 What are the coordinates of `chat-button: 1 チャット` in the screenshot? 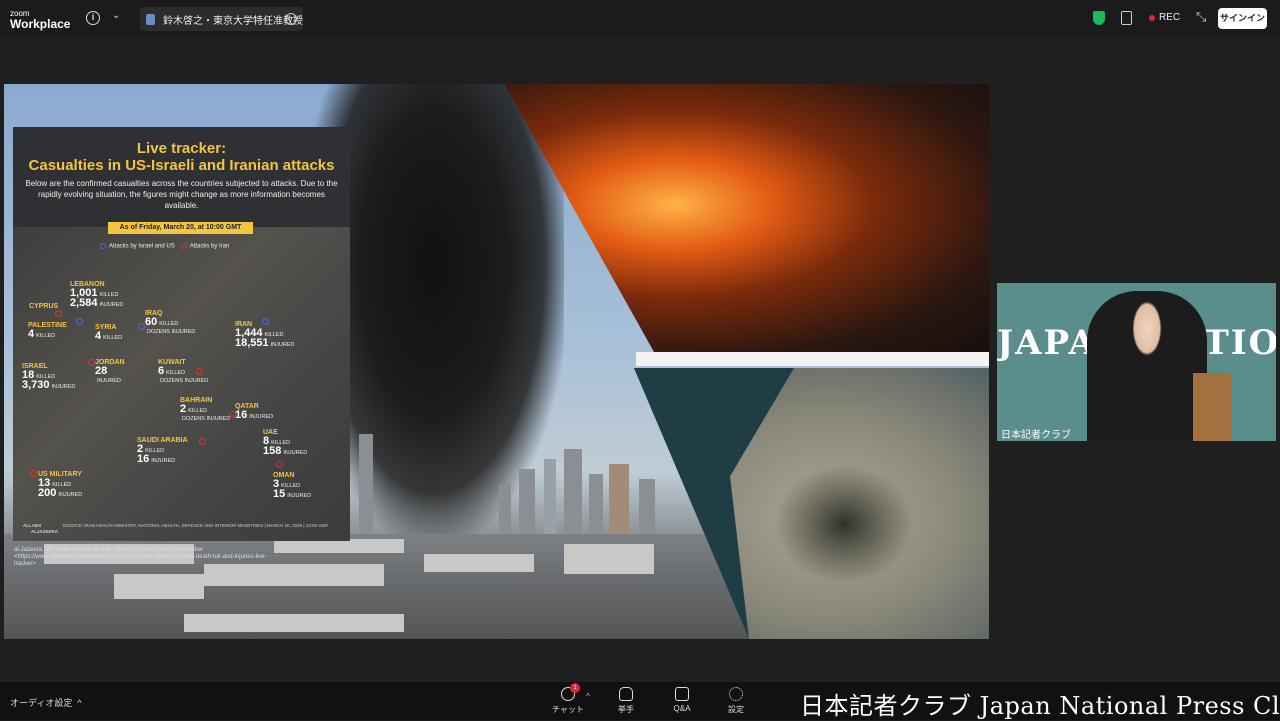 It's located at (568, 699).